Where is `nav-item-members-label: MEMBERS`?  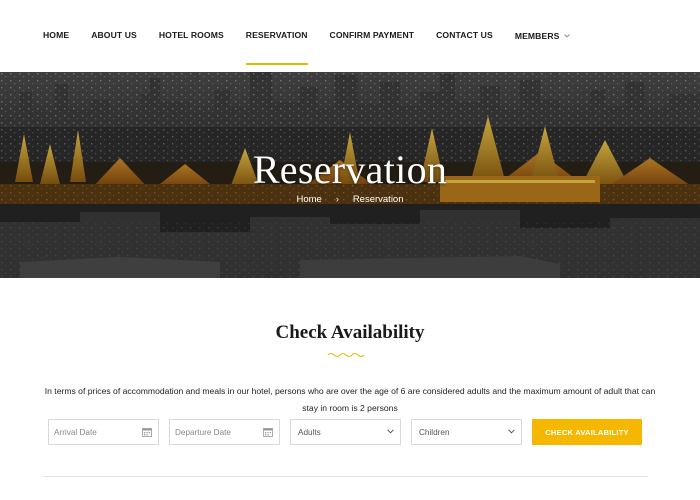
nav-item-members-label: MEMBERS is located at coordinates (537, 36).